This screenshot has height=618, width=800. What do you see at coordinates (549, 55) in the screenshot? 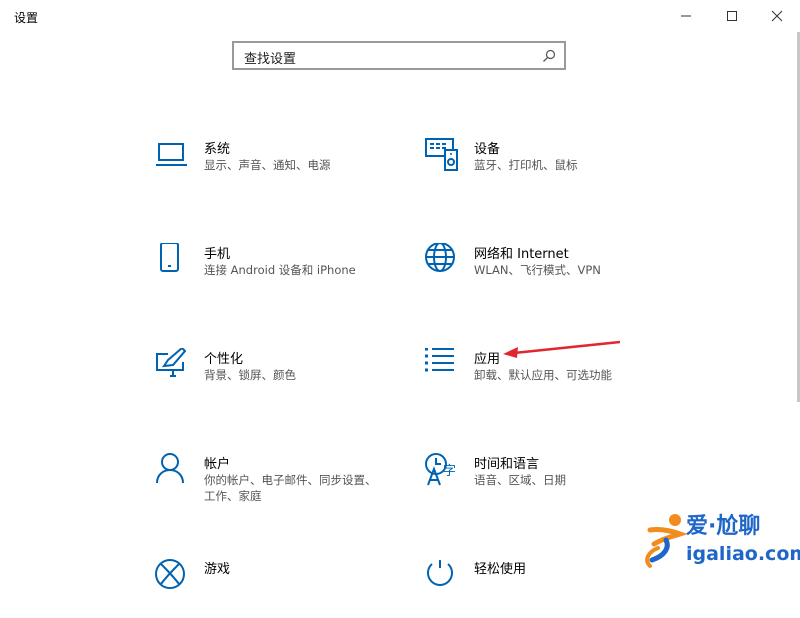
I see `search-icon` at bounding box center [549, 55].